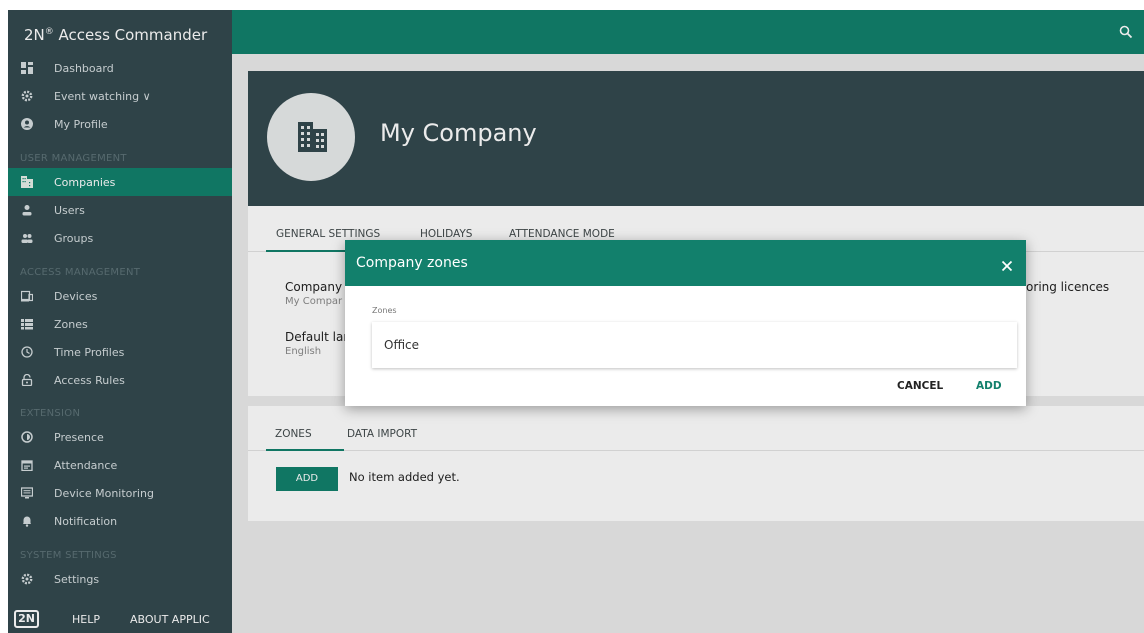 The height and width of the screenshot is (633, 1144). I want to click on zones-input, so click(694, 345).